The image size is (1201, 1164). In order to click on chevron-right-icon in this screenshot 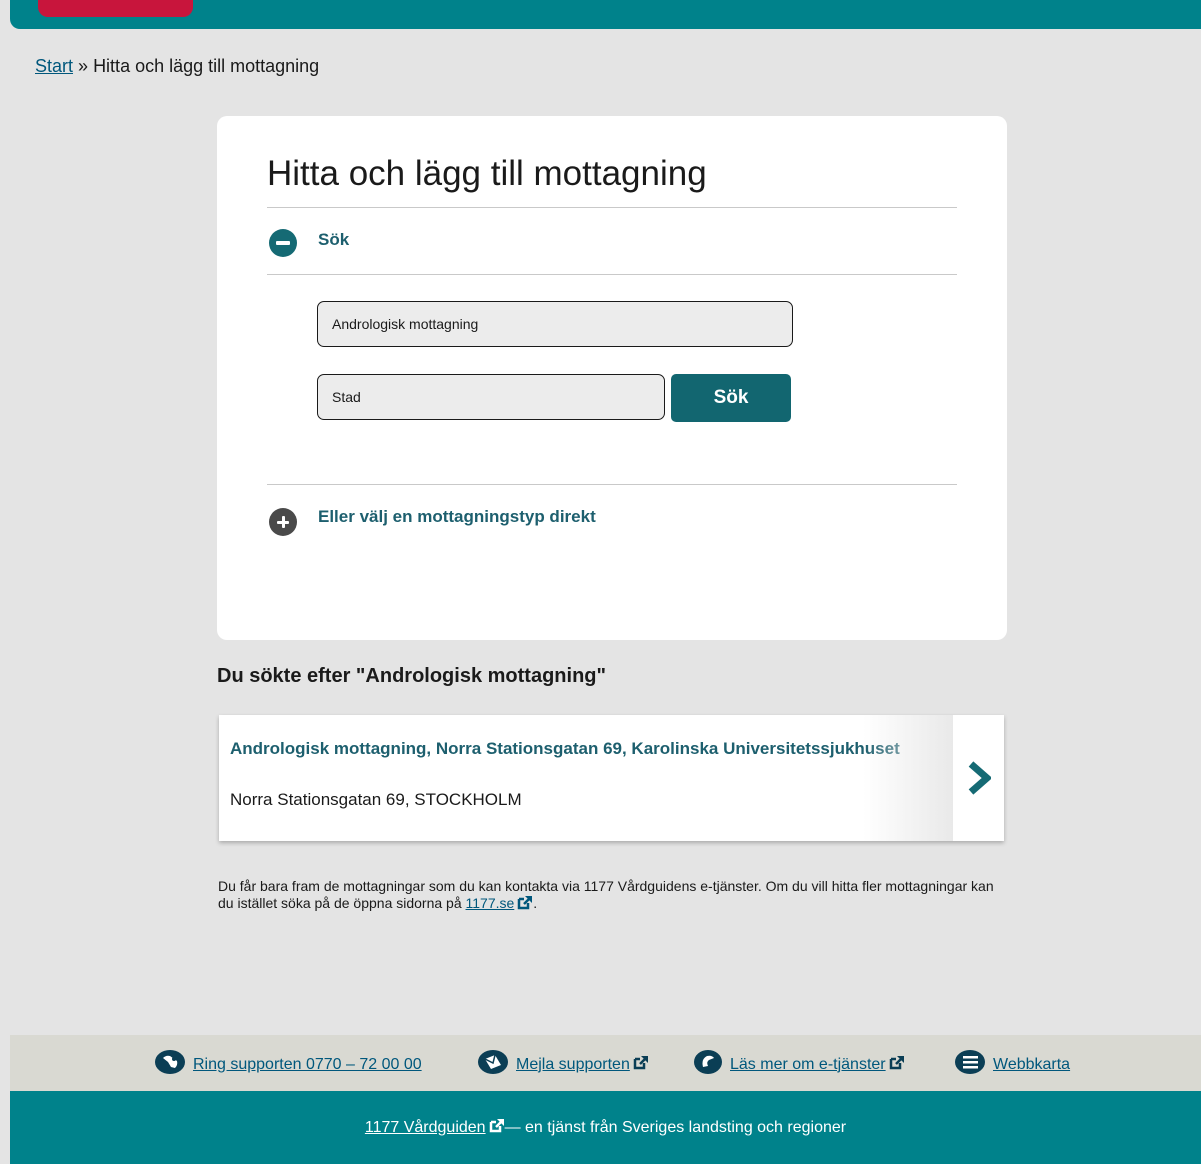, I will do `click(978, 778)`.